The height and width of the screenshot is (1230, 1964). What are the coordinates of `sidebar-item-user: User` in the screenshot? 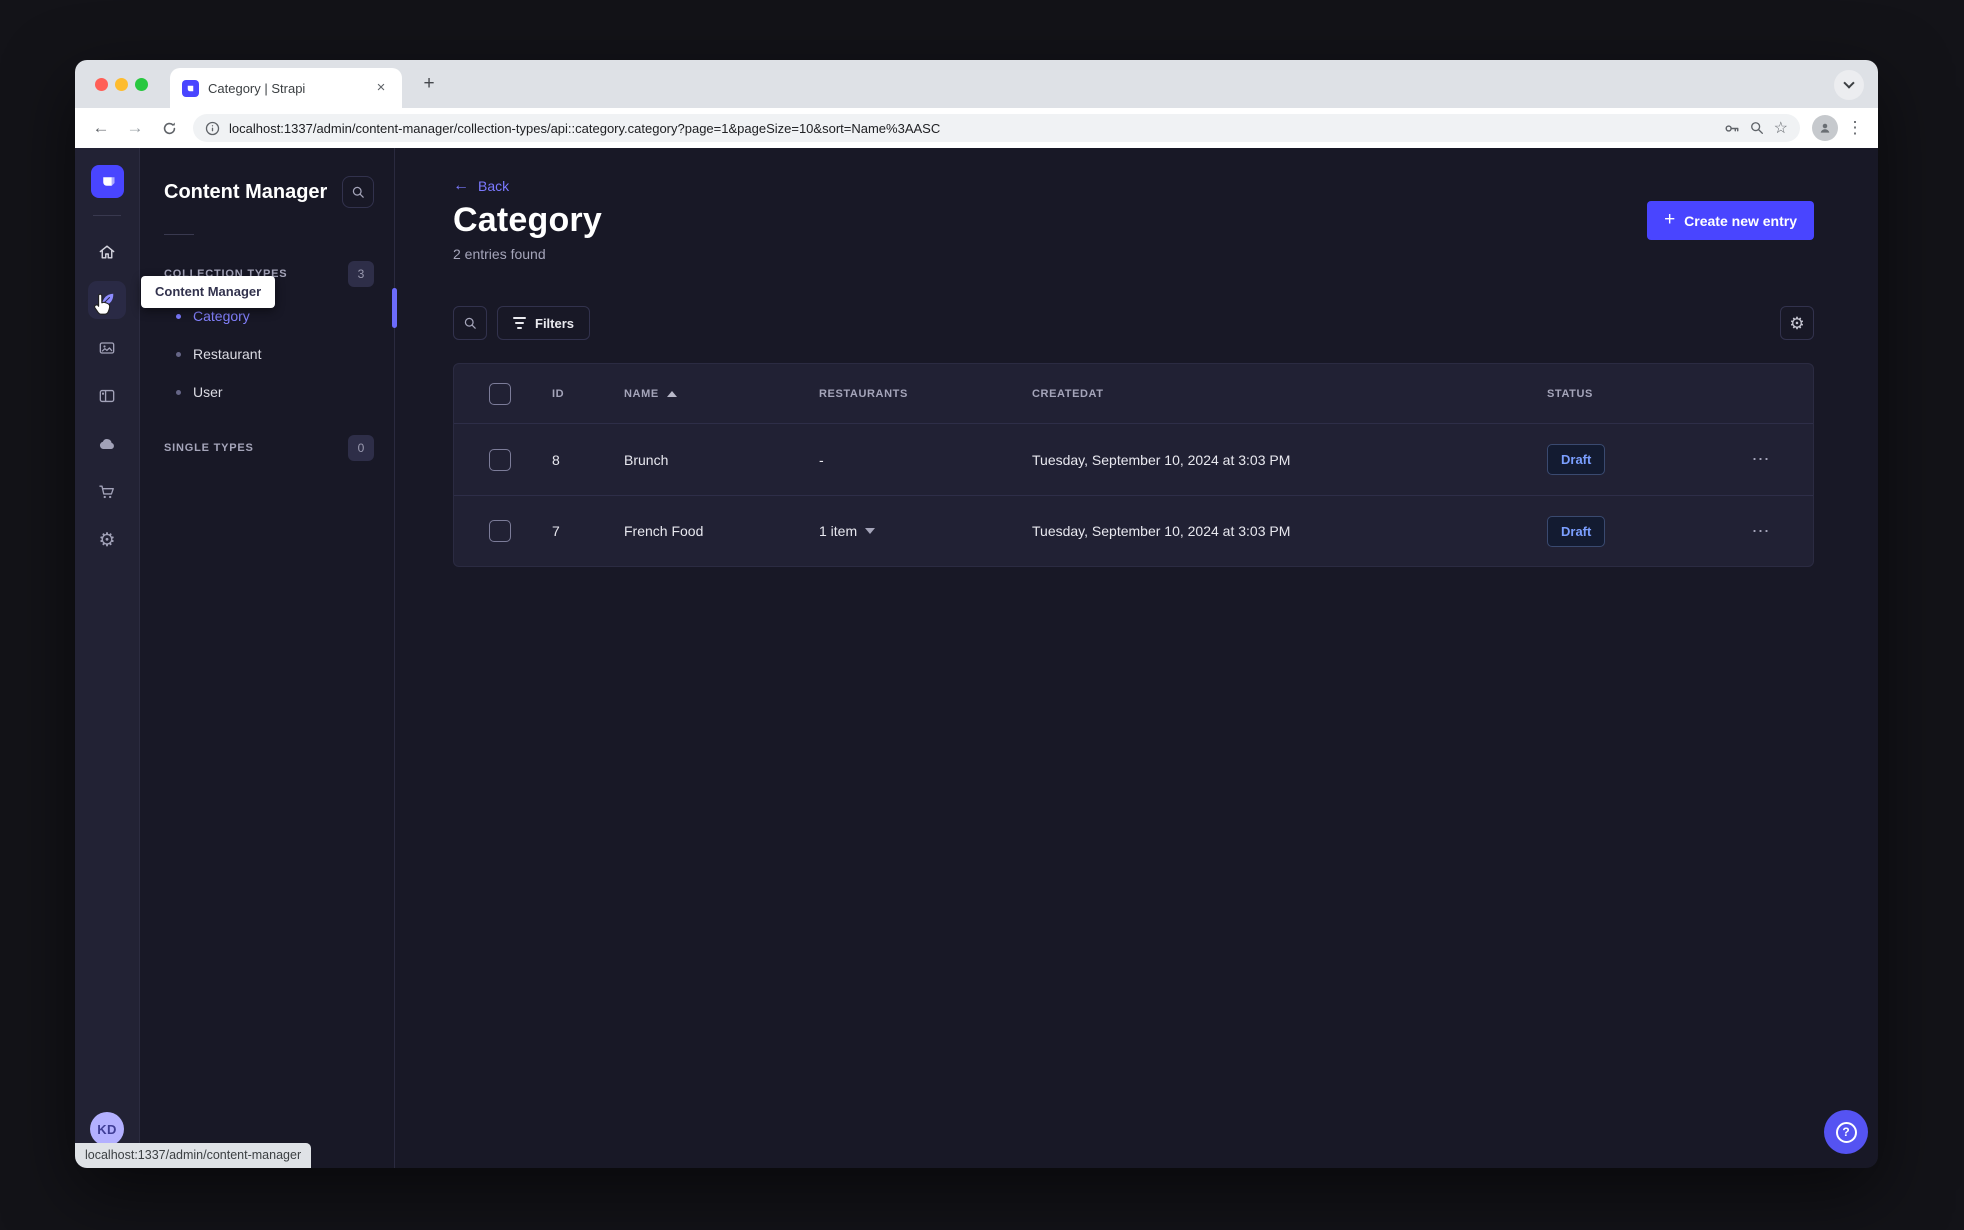 It's located at (267, 392).